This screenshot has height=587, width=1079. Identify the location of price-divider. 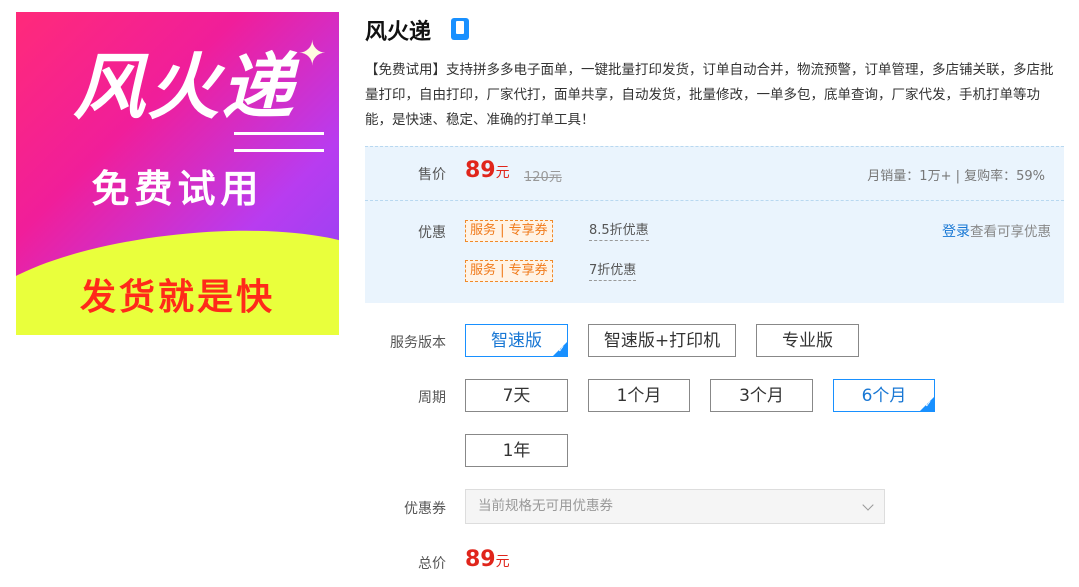
(714, 200).